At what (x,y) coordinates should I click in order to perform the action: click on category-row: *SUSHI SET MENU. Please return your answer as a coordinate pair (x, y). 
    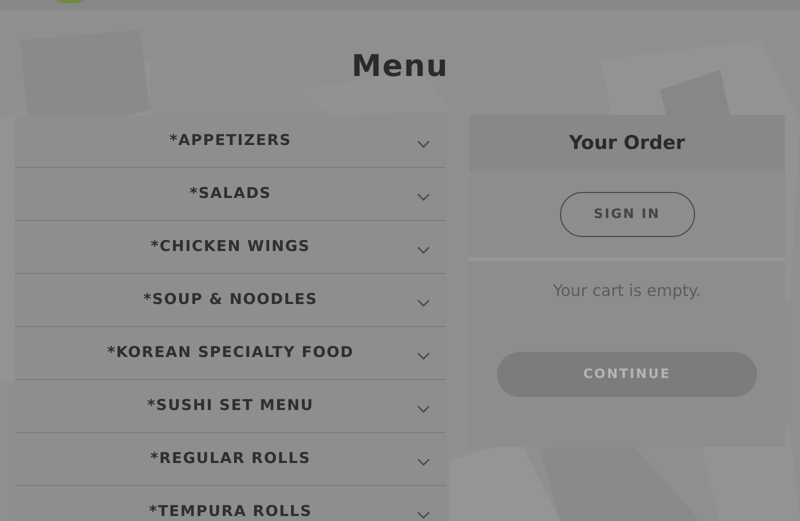
    Looking at the image, I should click on (230, 406).